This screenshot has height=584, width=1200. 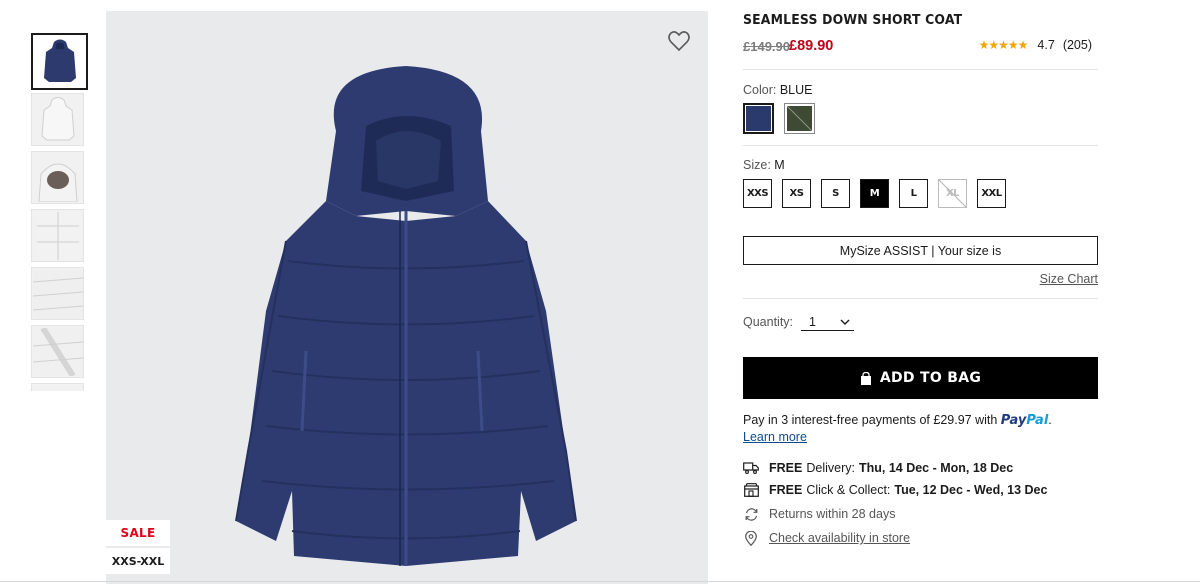 I want to click on size-chart-link: Size Chart, so click(x=1069, y=279).